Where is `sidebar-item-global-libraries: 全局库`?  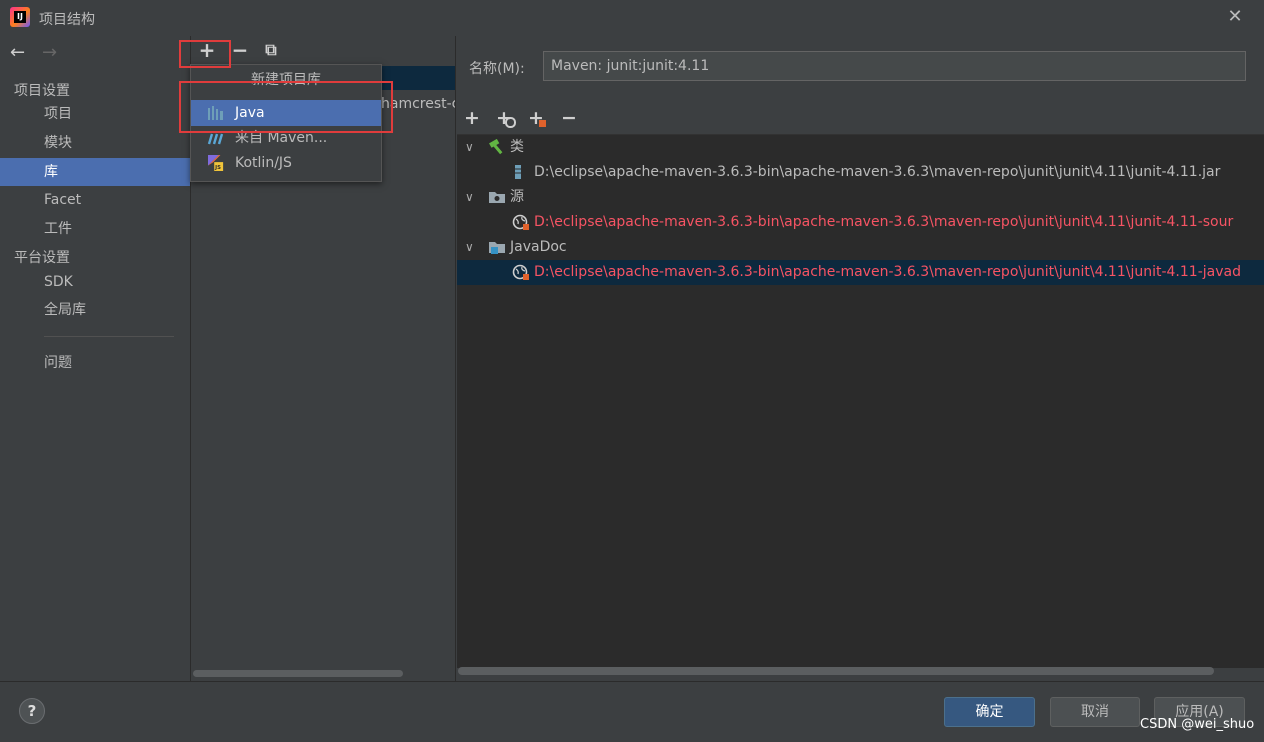 sidebar-item-global-libraries: 全局库 is located at coordinates (95, 310).